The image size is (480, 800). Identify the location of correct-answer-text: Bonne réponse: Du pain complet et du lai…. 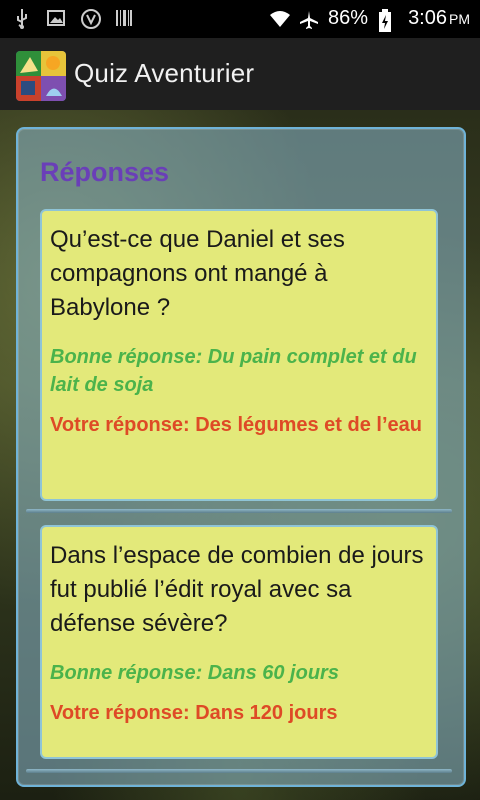
(233, 371).